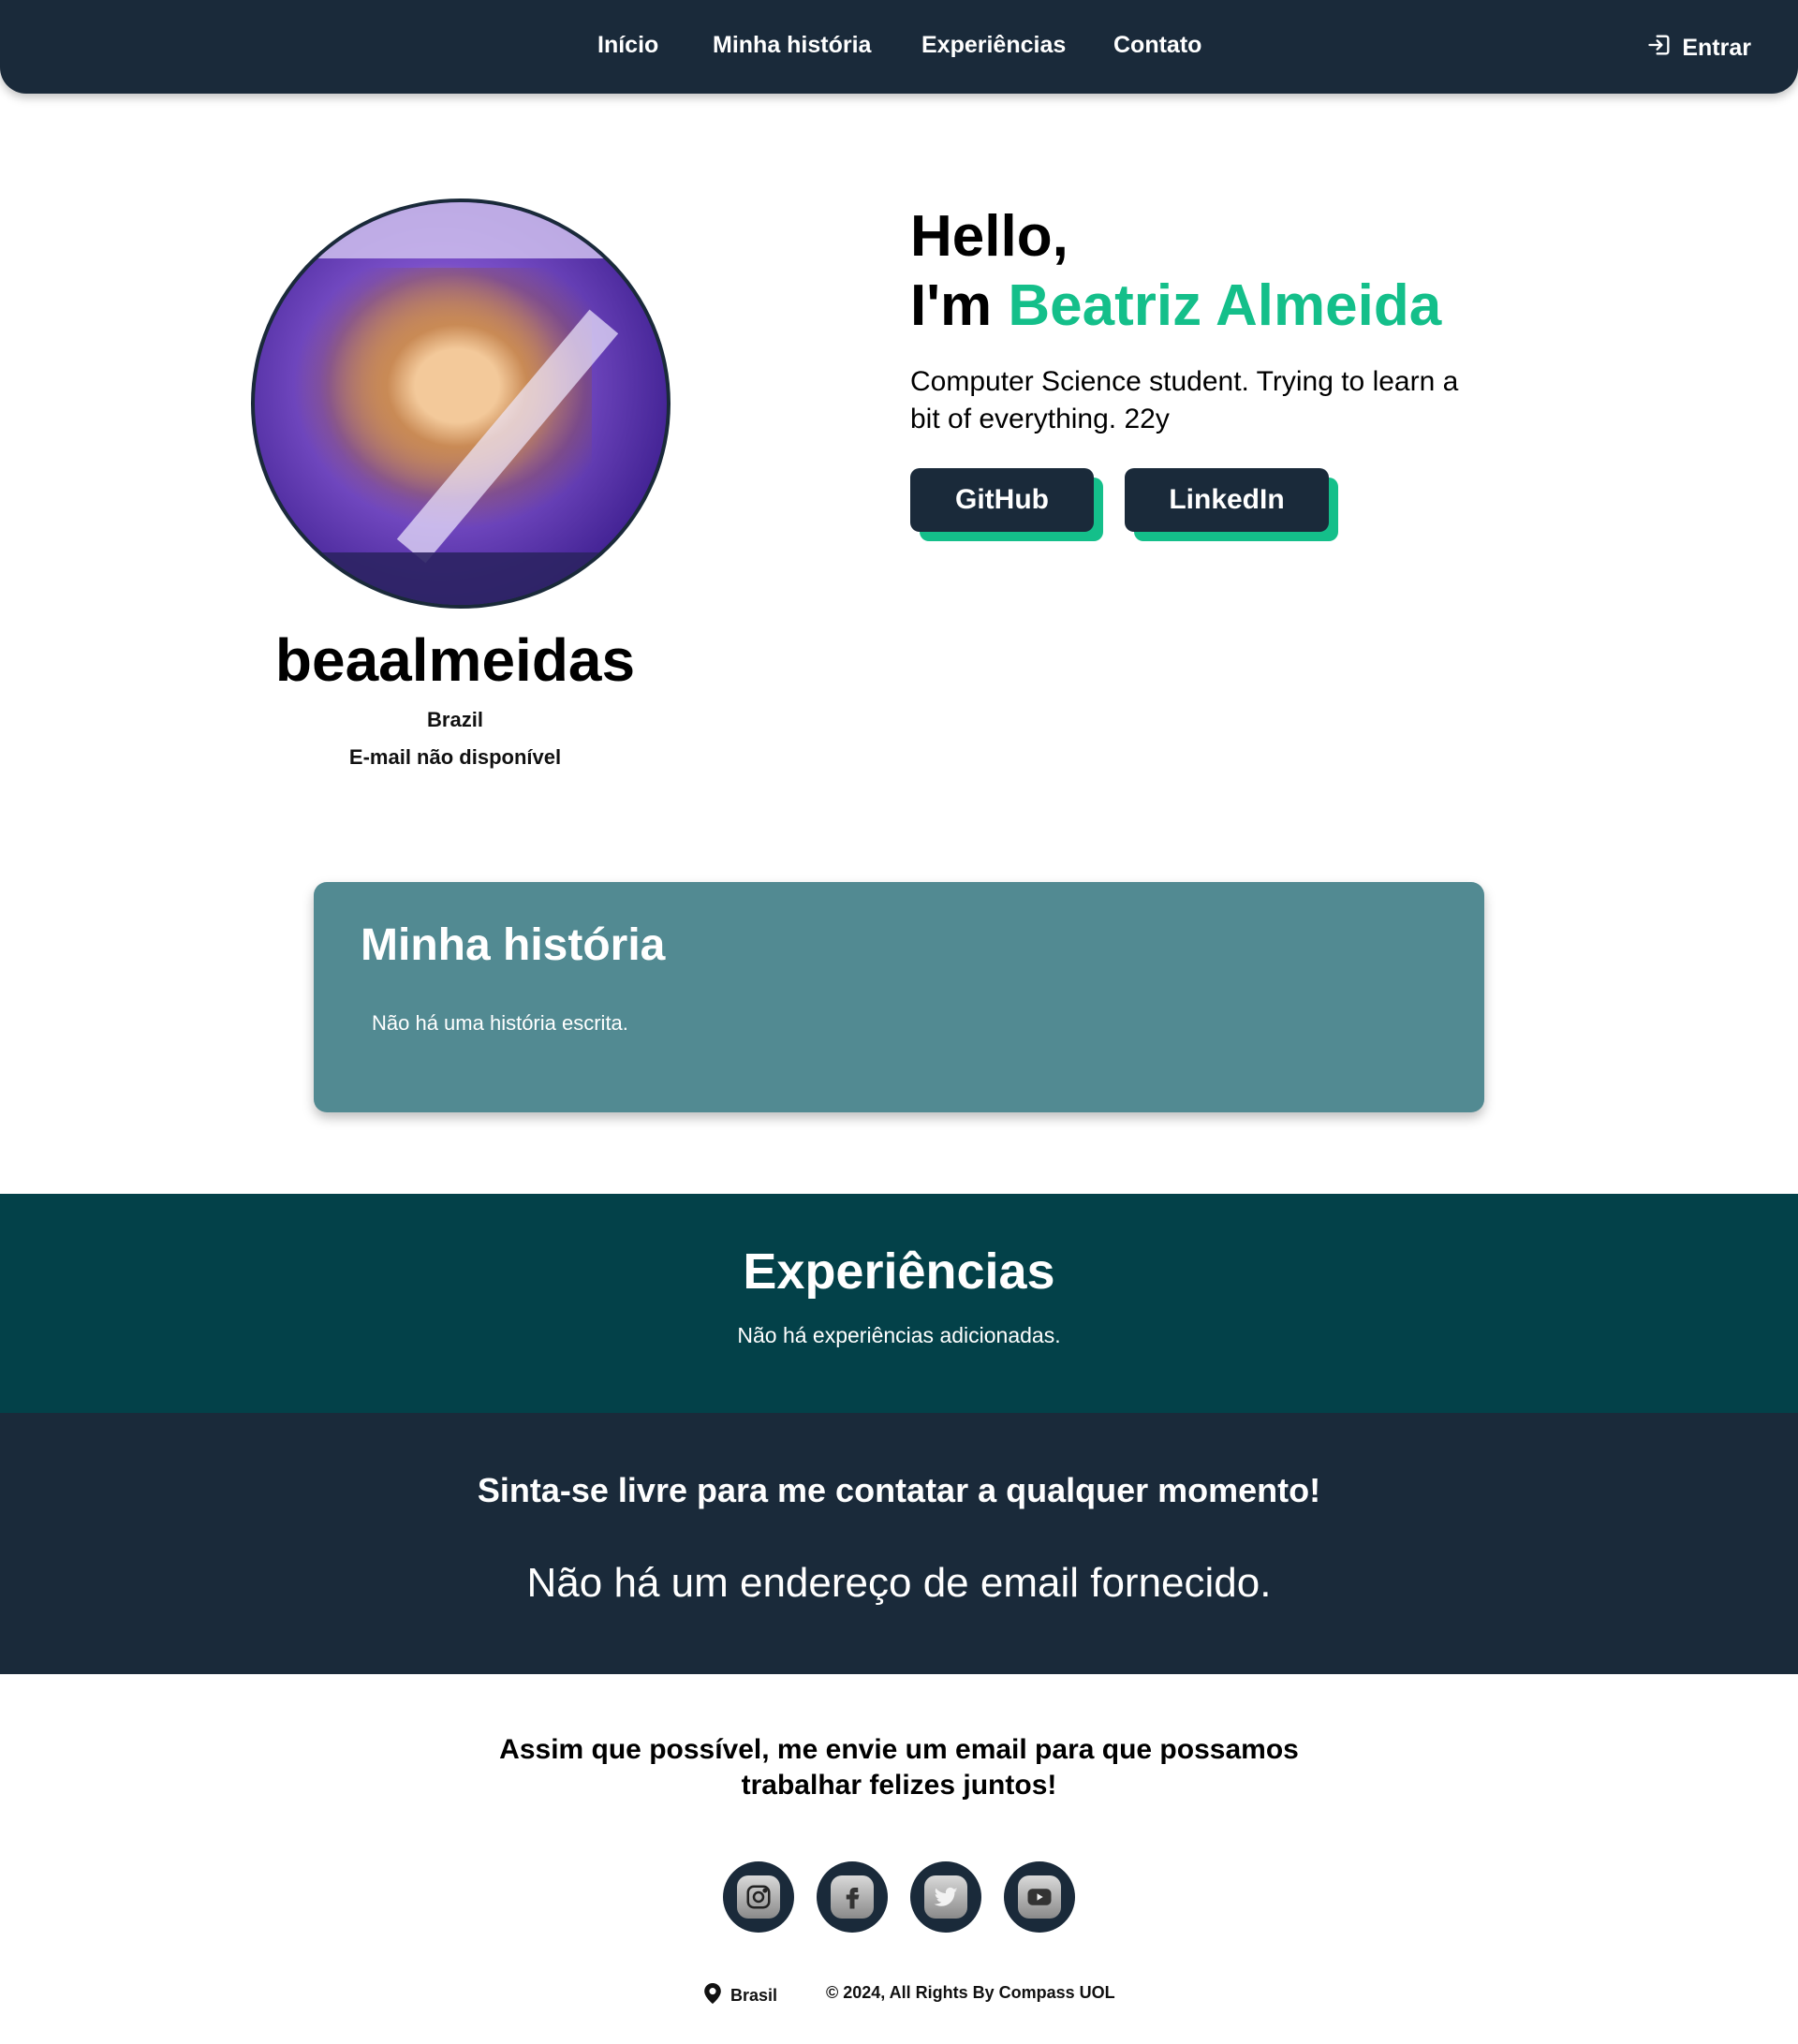 This screenshot has width=1798, height=2044. Describe the element at coordinates (899, 1271) in the screenshot. I see `experiences-title: Experiências` at that location.